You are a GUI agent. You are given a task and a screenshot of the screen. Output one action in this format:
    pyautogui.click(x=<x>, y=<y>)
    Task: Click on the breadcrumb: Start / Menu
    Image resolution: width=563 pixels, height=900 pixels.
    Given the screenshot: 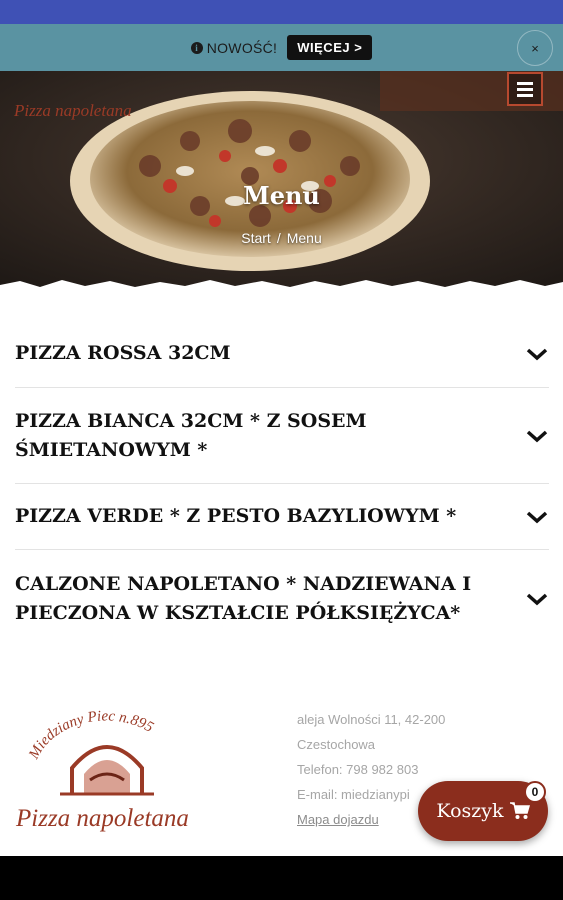 What is the action you would take?
    pyautogui.click(x=281, y=238)
    